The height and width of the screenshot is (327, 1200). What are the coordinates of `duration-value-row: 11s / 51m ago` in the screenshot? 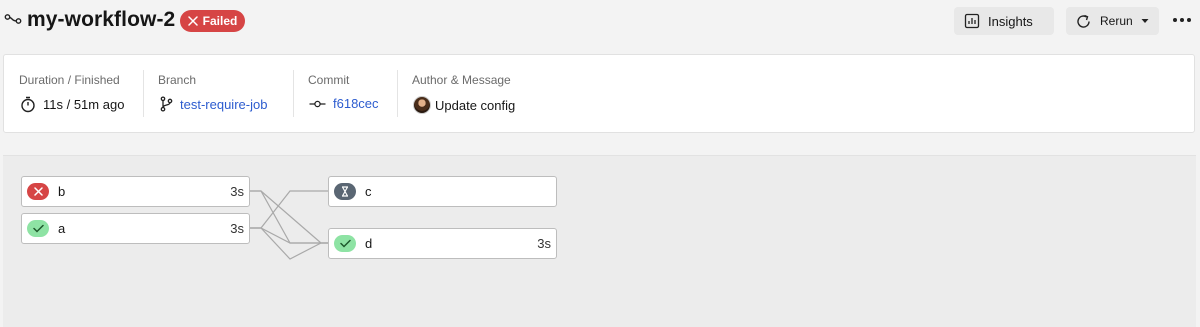 It's located at (72, 104).